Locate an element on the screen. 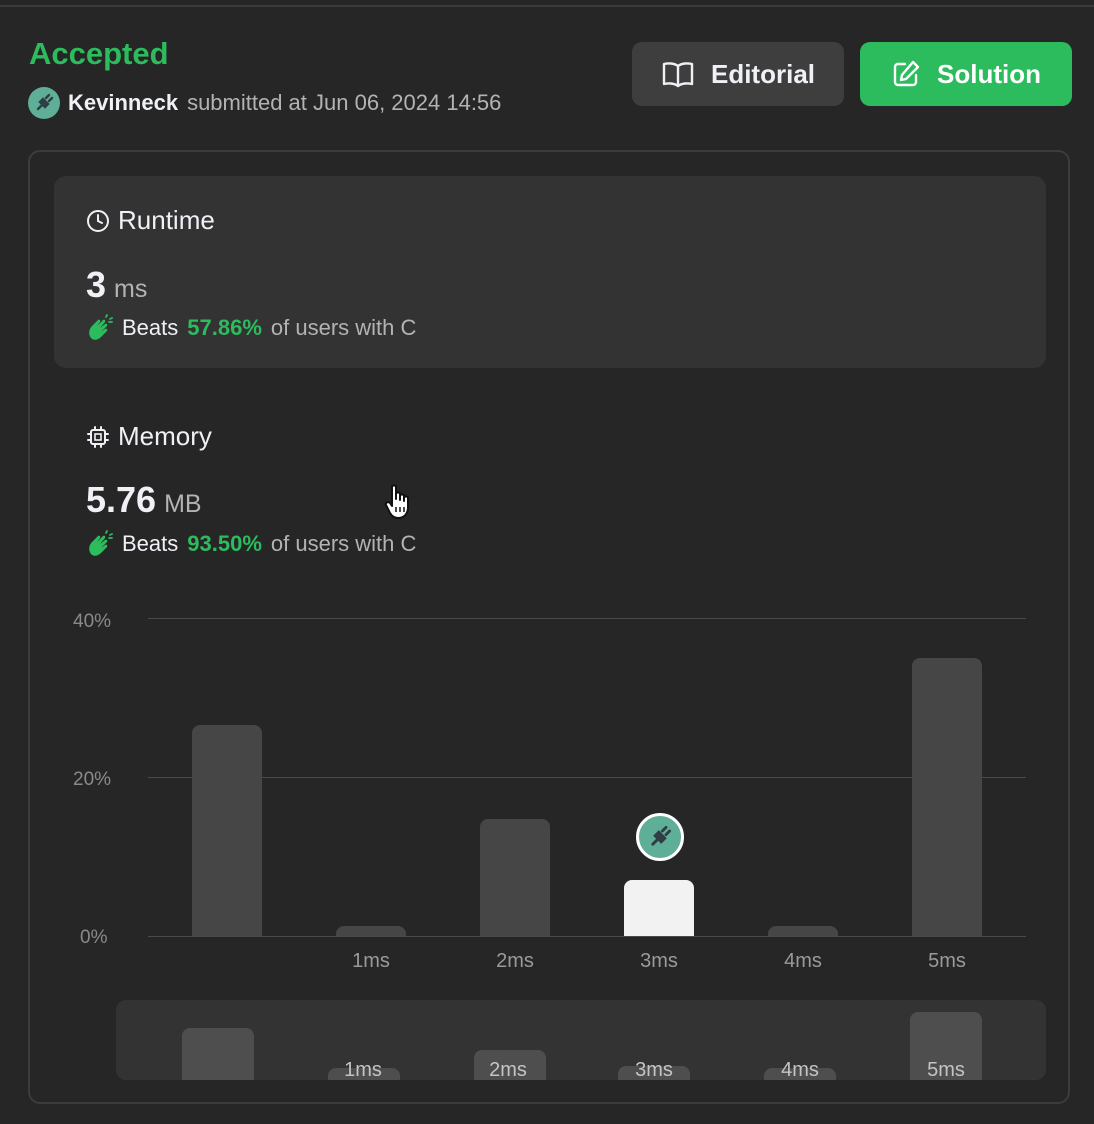 The image size is (1094, 1124). editorial-button: Editorial is located at coordinates (738, 74).